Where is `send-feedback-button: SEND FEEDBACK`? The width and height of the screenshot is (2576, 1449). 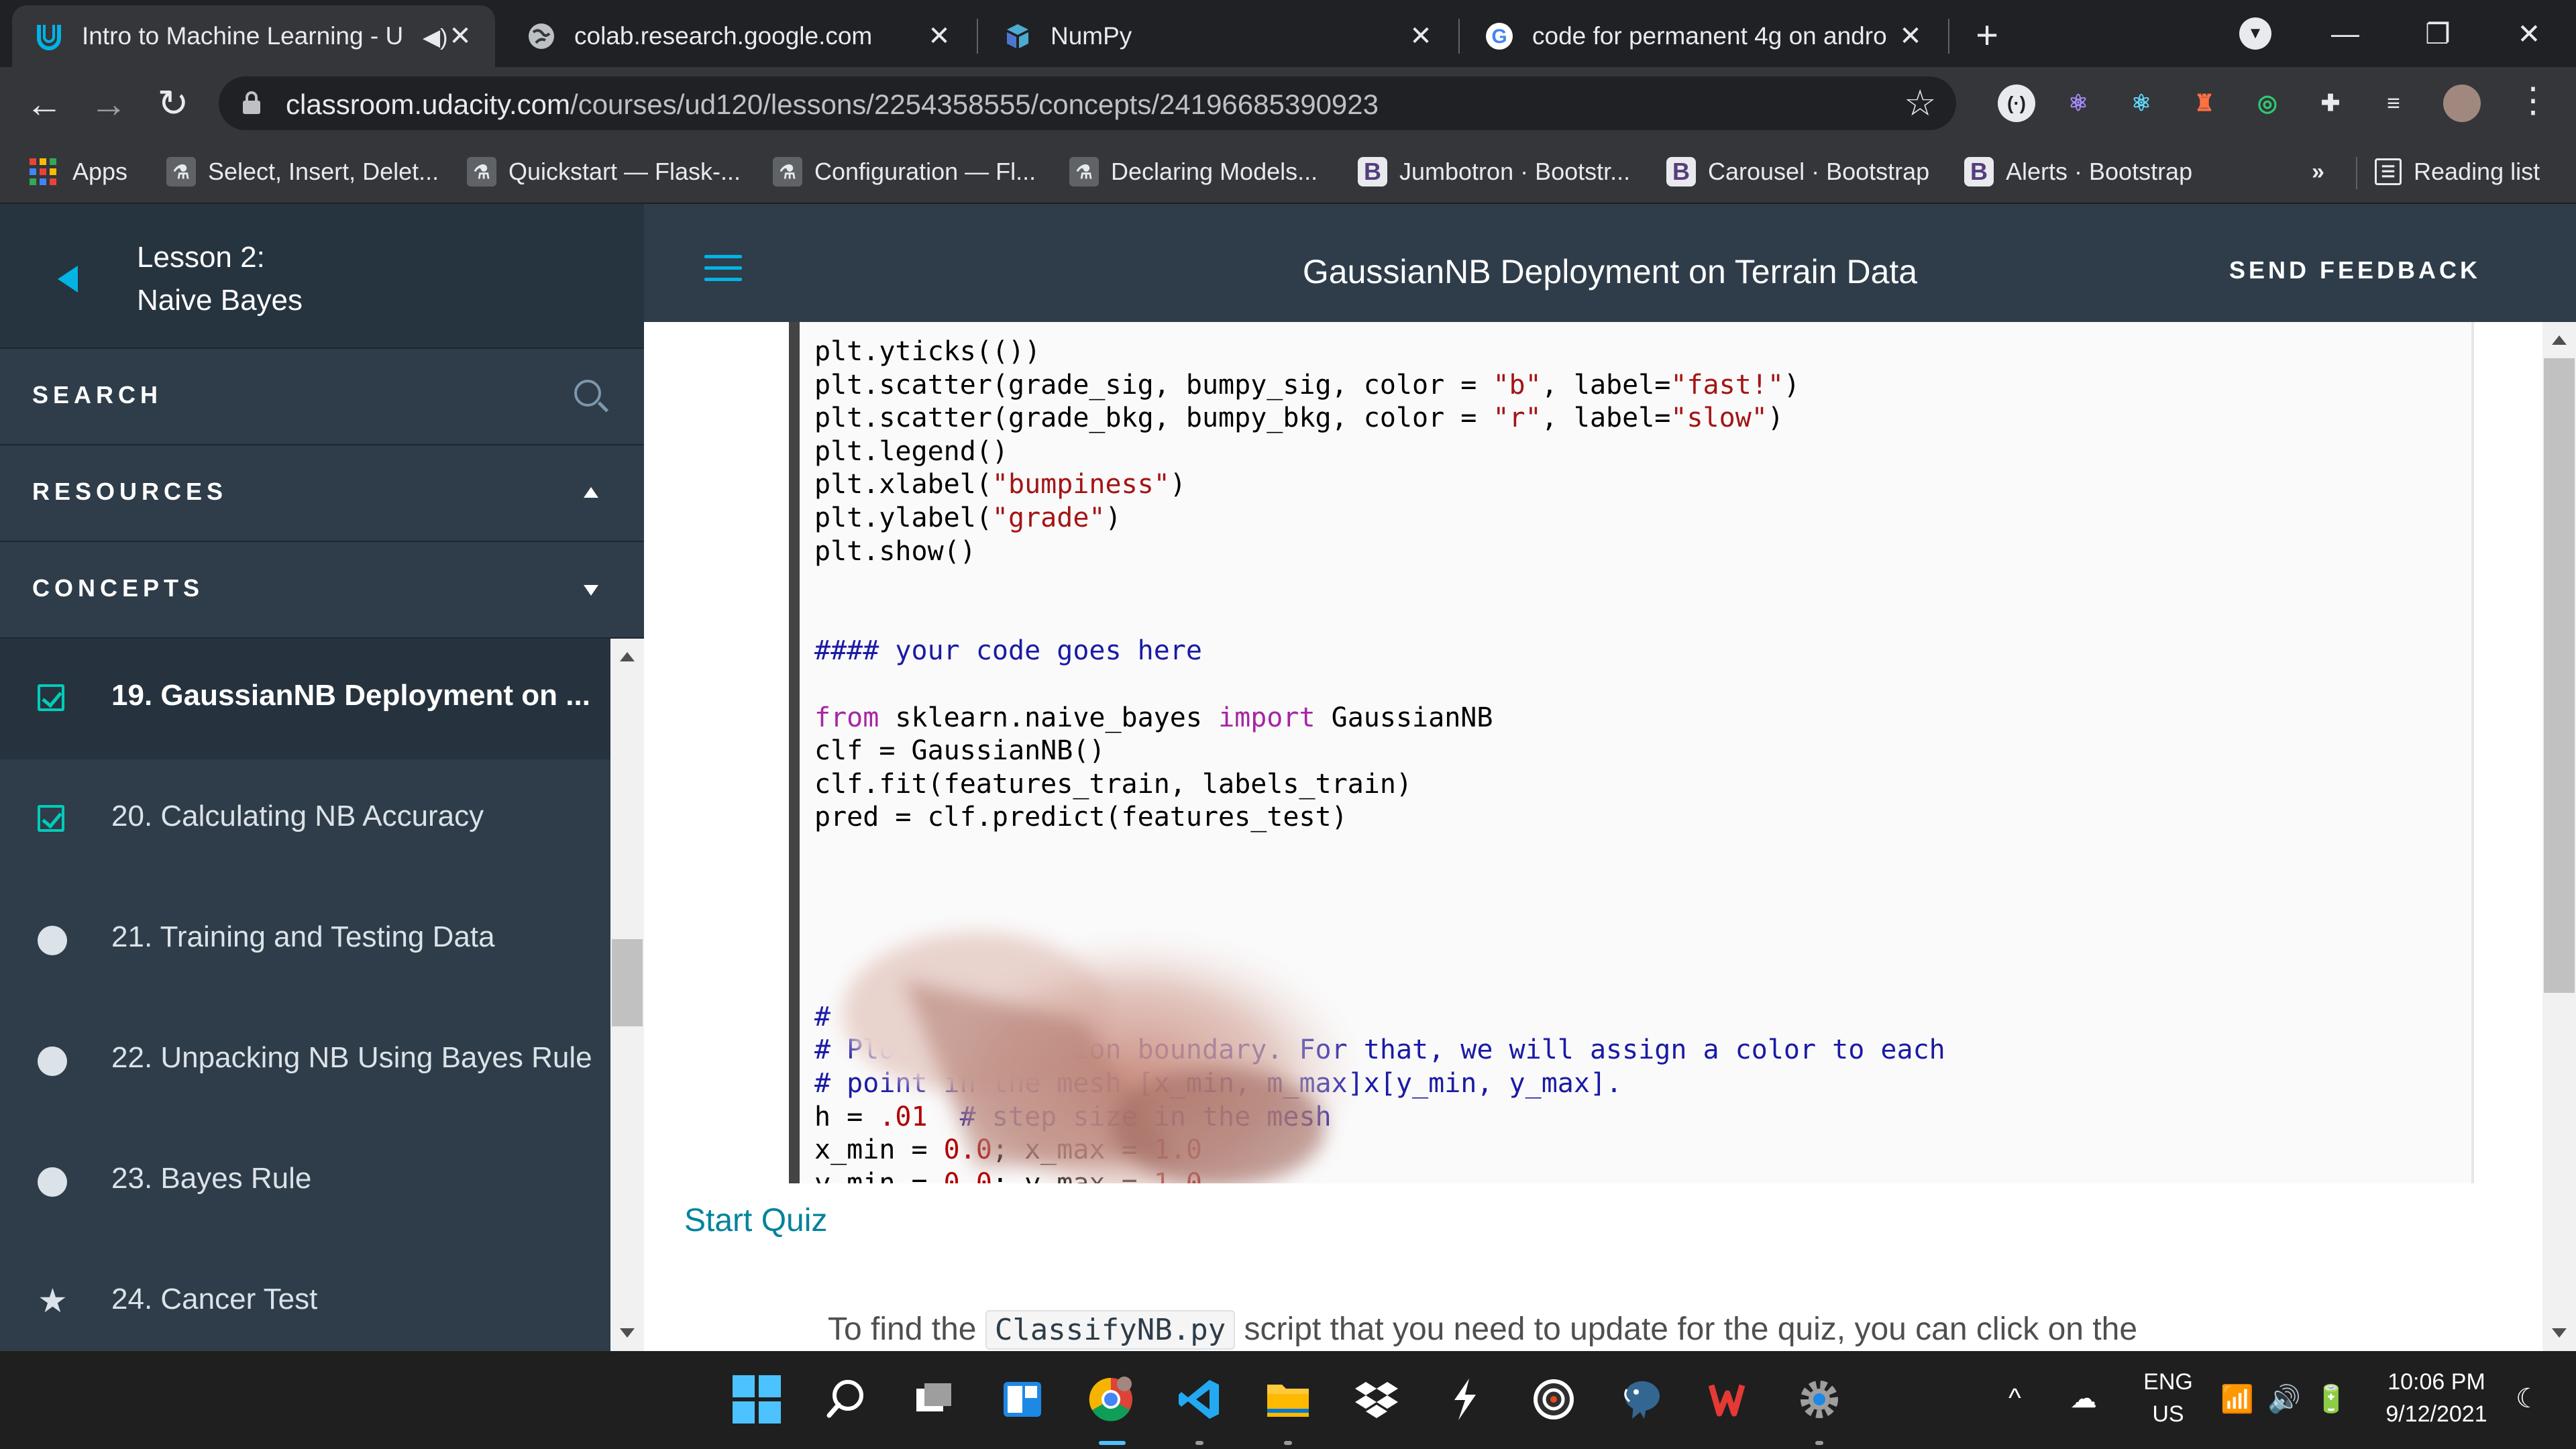
send-feedback-button: SEND FEEDBACK is located at coordinates (2355, 270).